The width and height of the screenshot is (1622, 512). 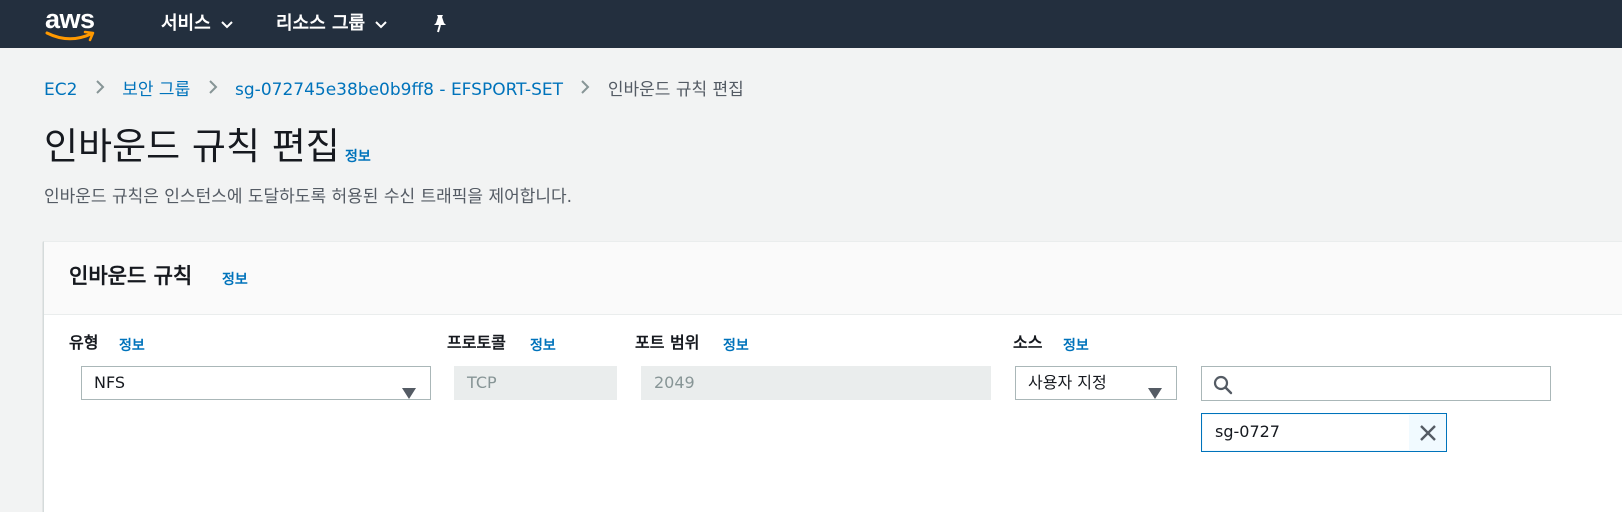 What do you see at coordinates (110, 382) in the screenshot?
I see `type-select-value: NFS` at bounding box center [110, 382].